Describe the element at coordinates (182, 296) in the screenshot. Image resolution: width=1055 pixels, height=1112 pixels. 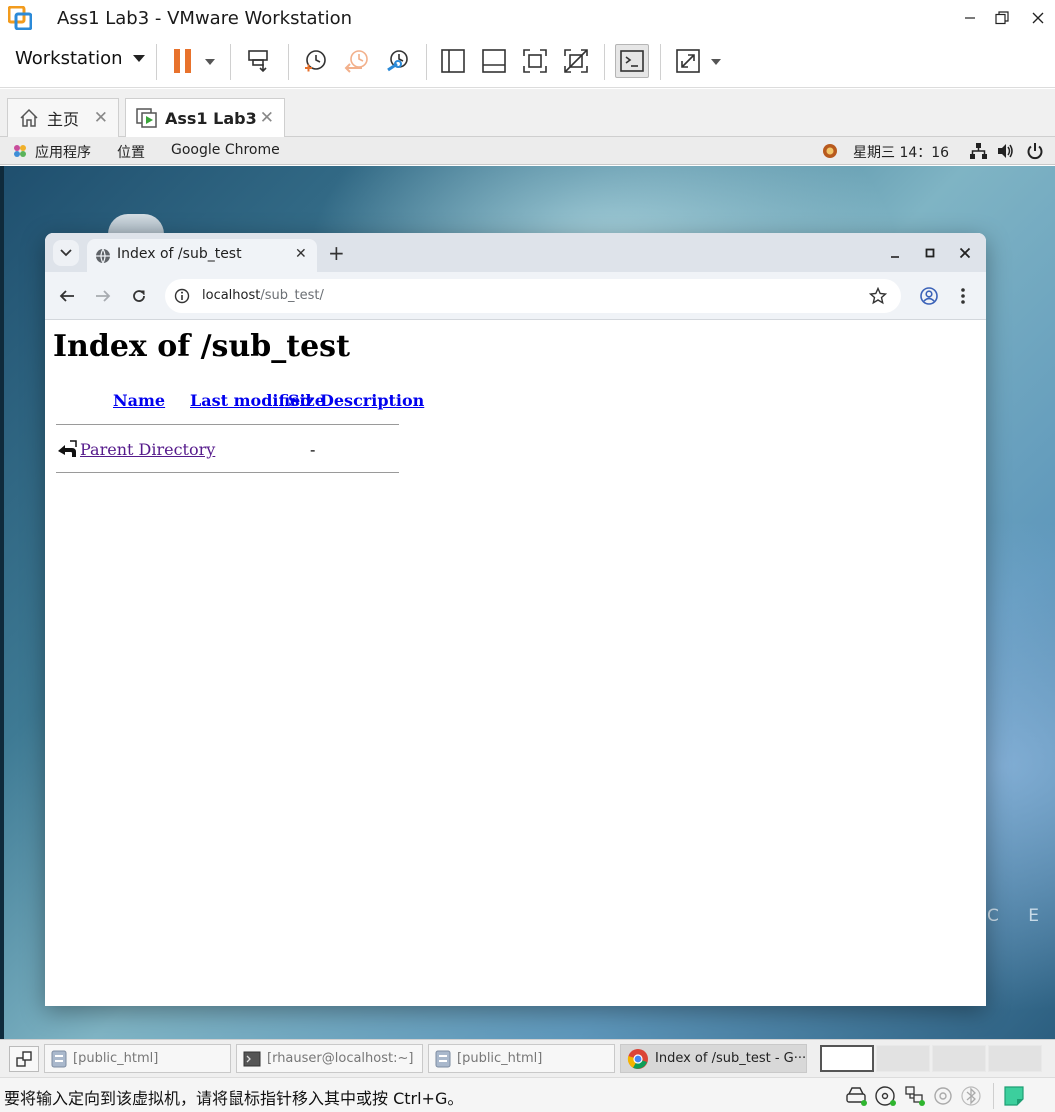
I see `info-icon` at that location.